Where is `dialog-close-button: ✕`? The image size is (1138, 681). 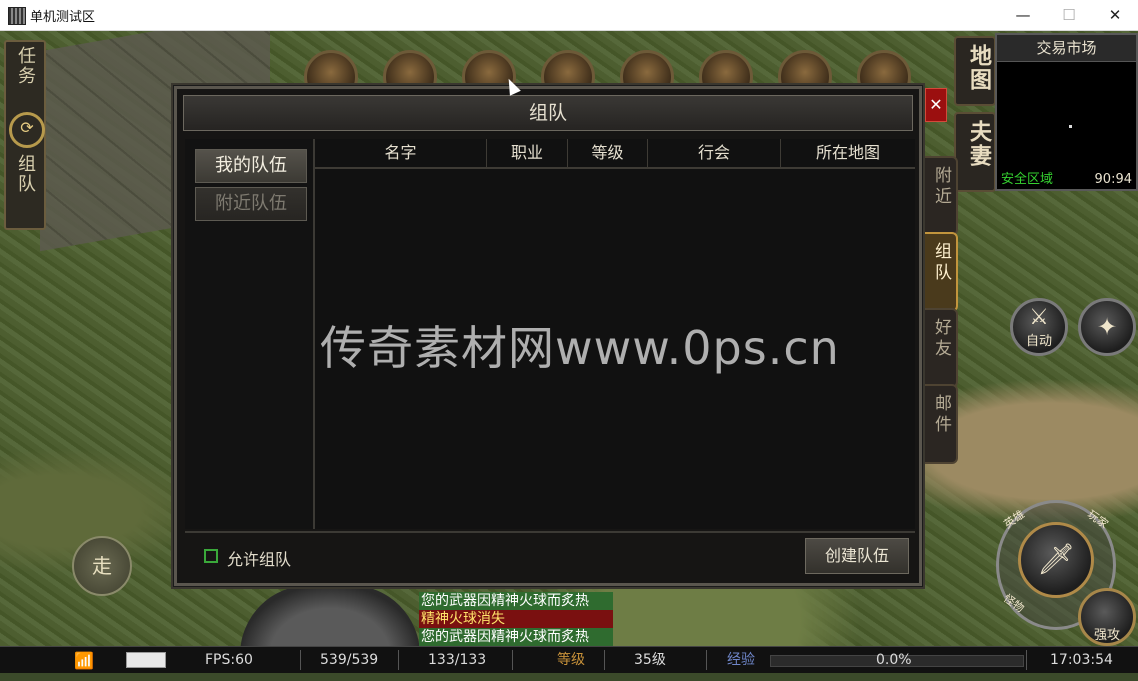
dialog-close-button: ✕ is located at coordinates (936, 105).